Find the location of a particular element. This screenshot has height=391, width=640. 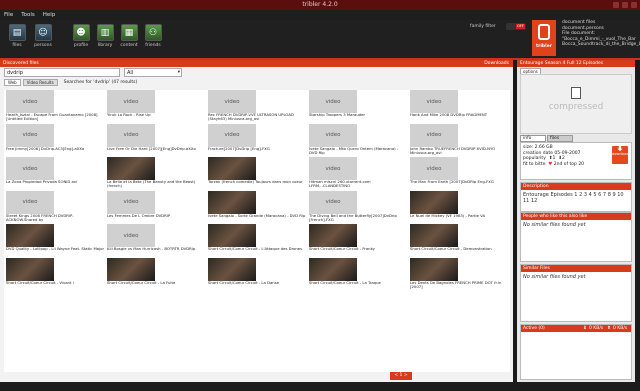

downloads-link: Downloads is located at coordinates (496, 63).